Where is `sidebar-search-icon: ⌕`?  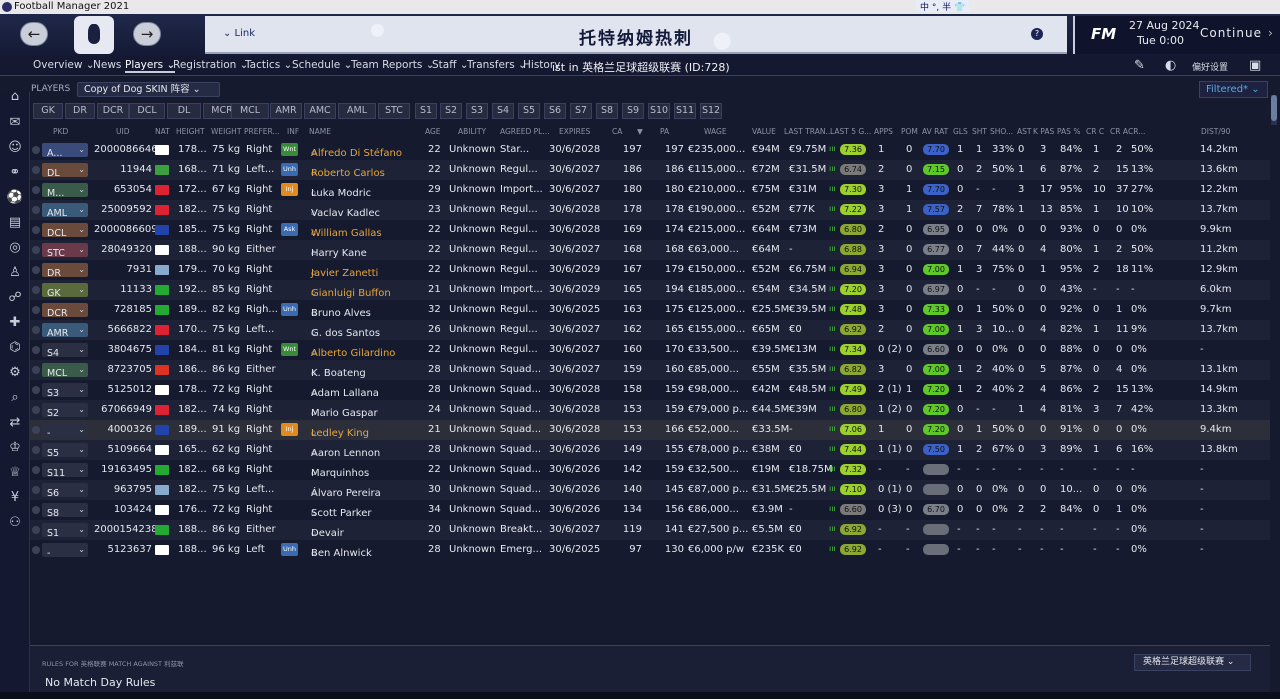 sidebar-search-icon: ⌕ is located at coordinates (15, 398).